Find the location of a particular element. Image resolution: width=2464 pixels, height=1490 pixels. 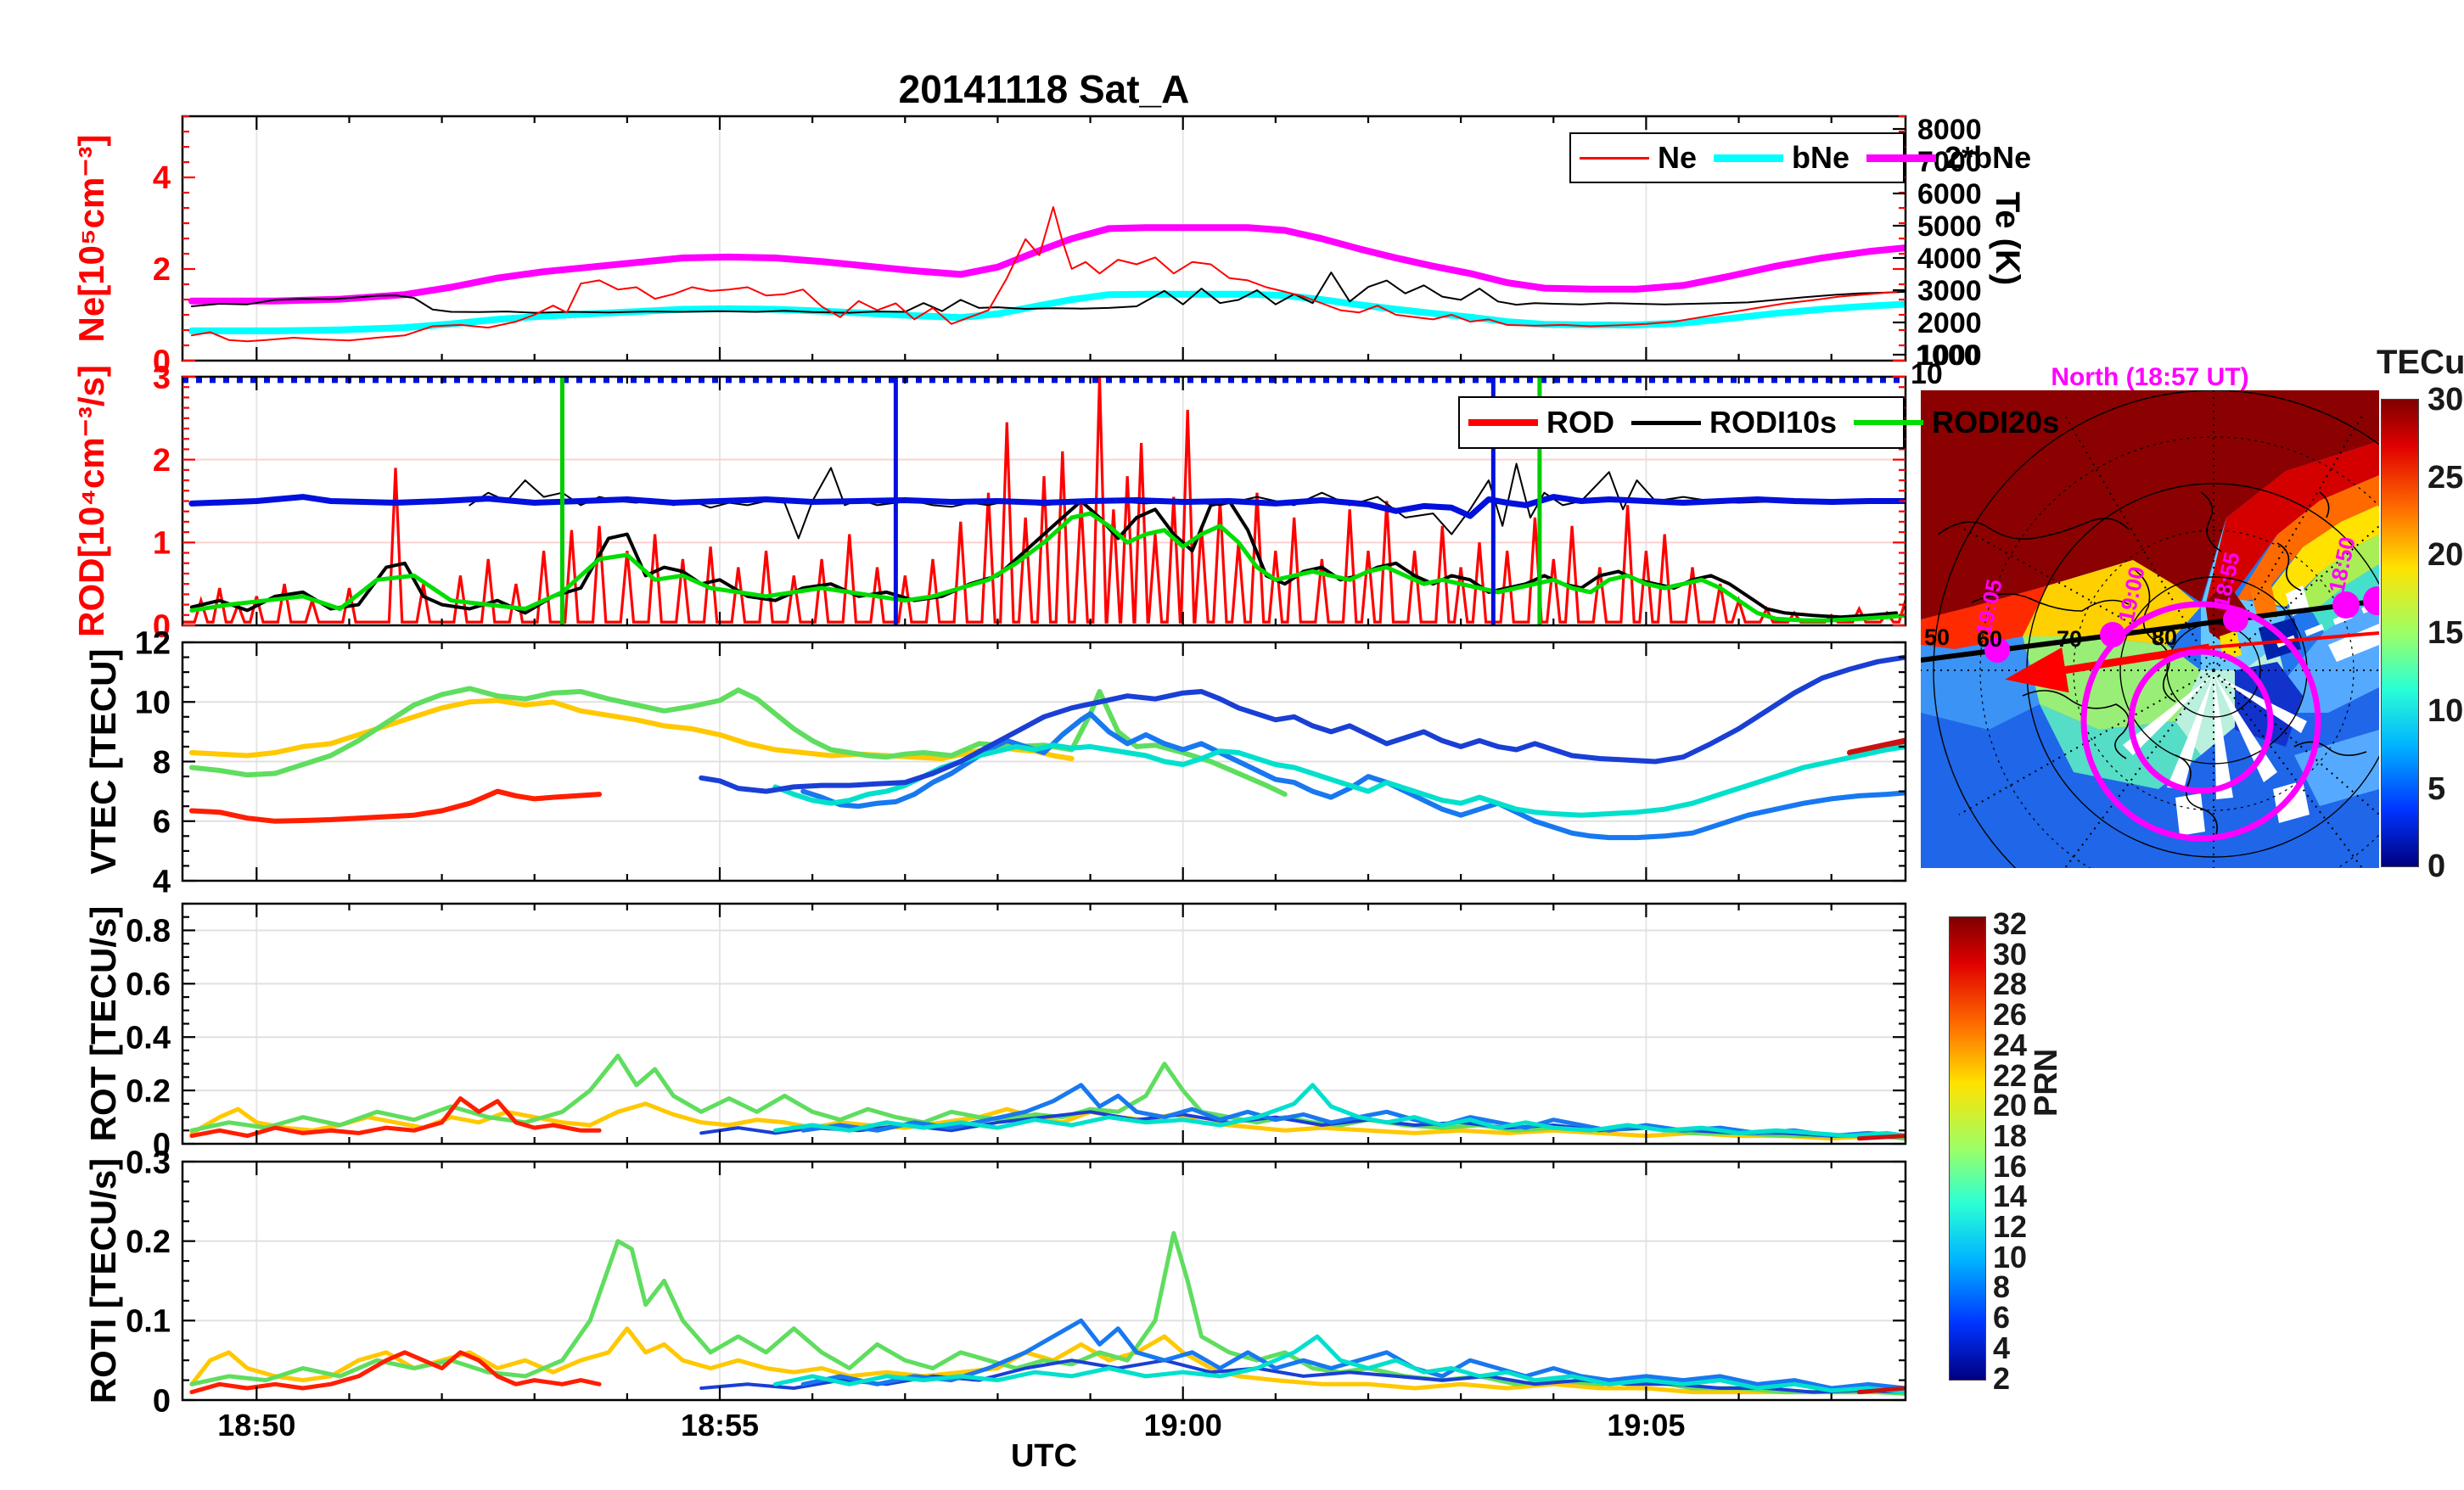

legend-ne: Ne bNe 2*bNe is located at coordinates (1800, 157).